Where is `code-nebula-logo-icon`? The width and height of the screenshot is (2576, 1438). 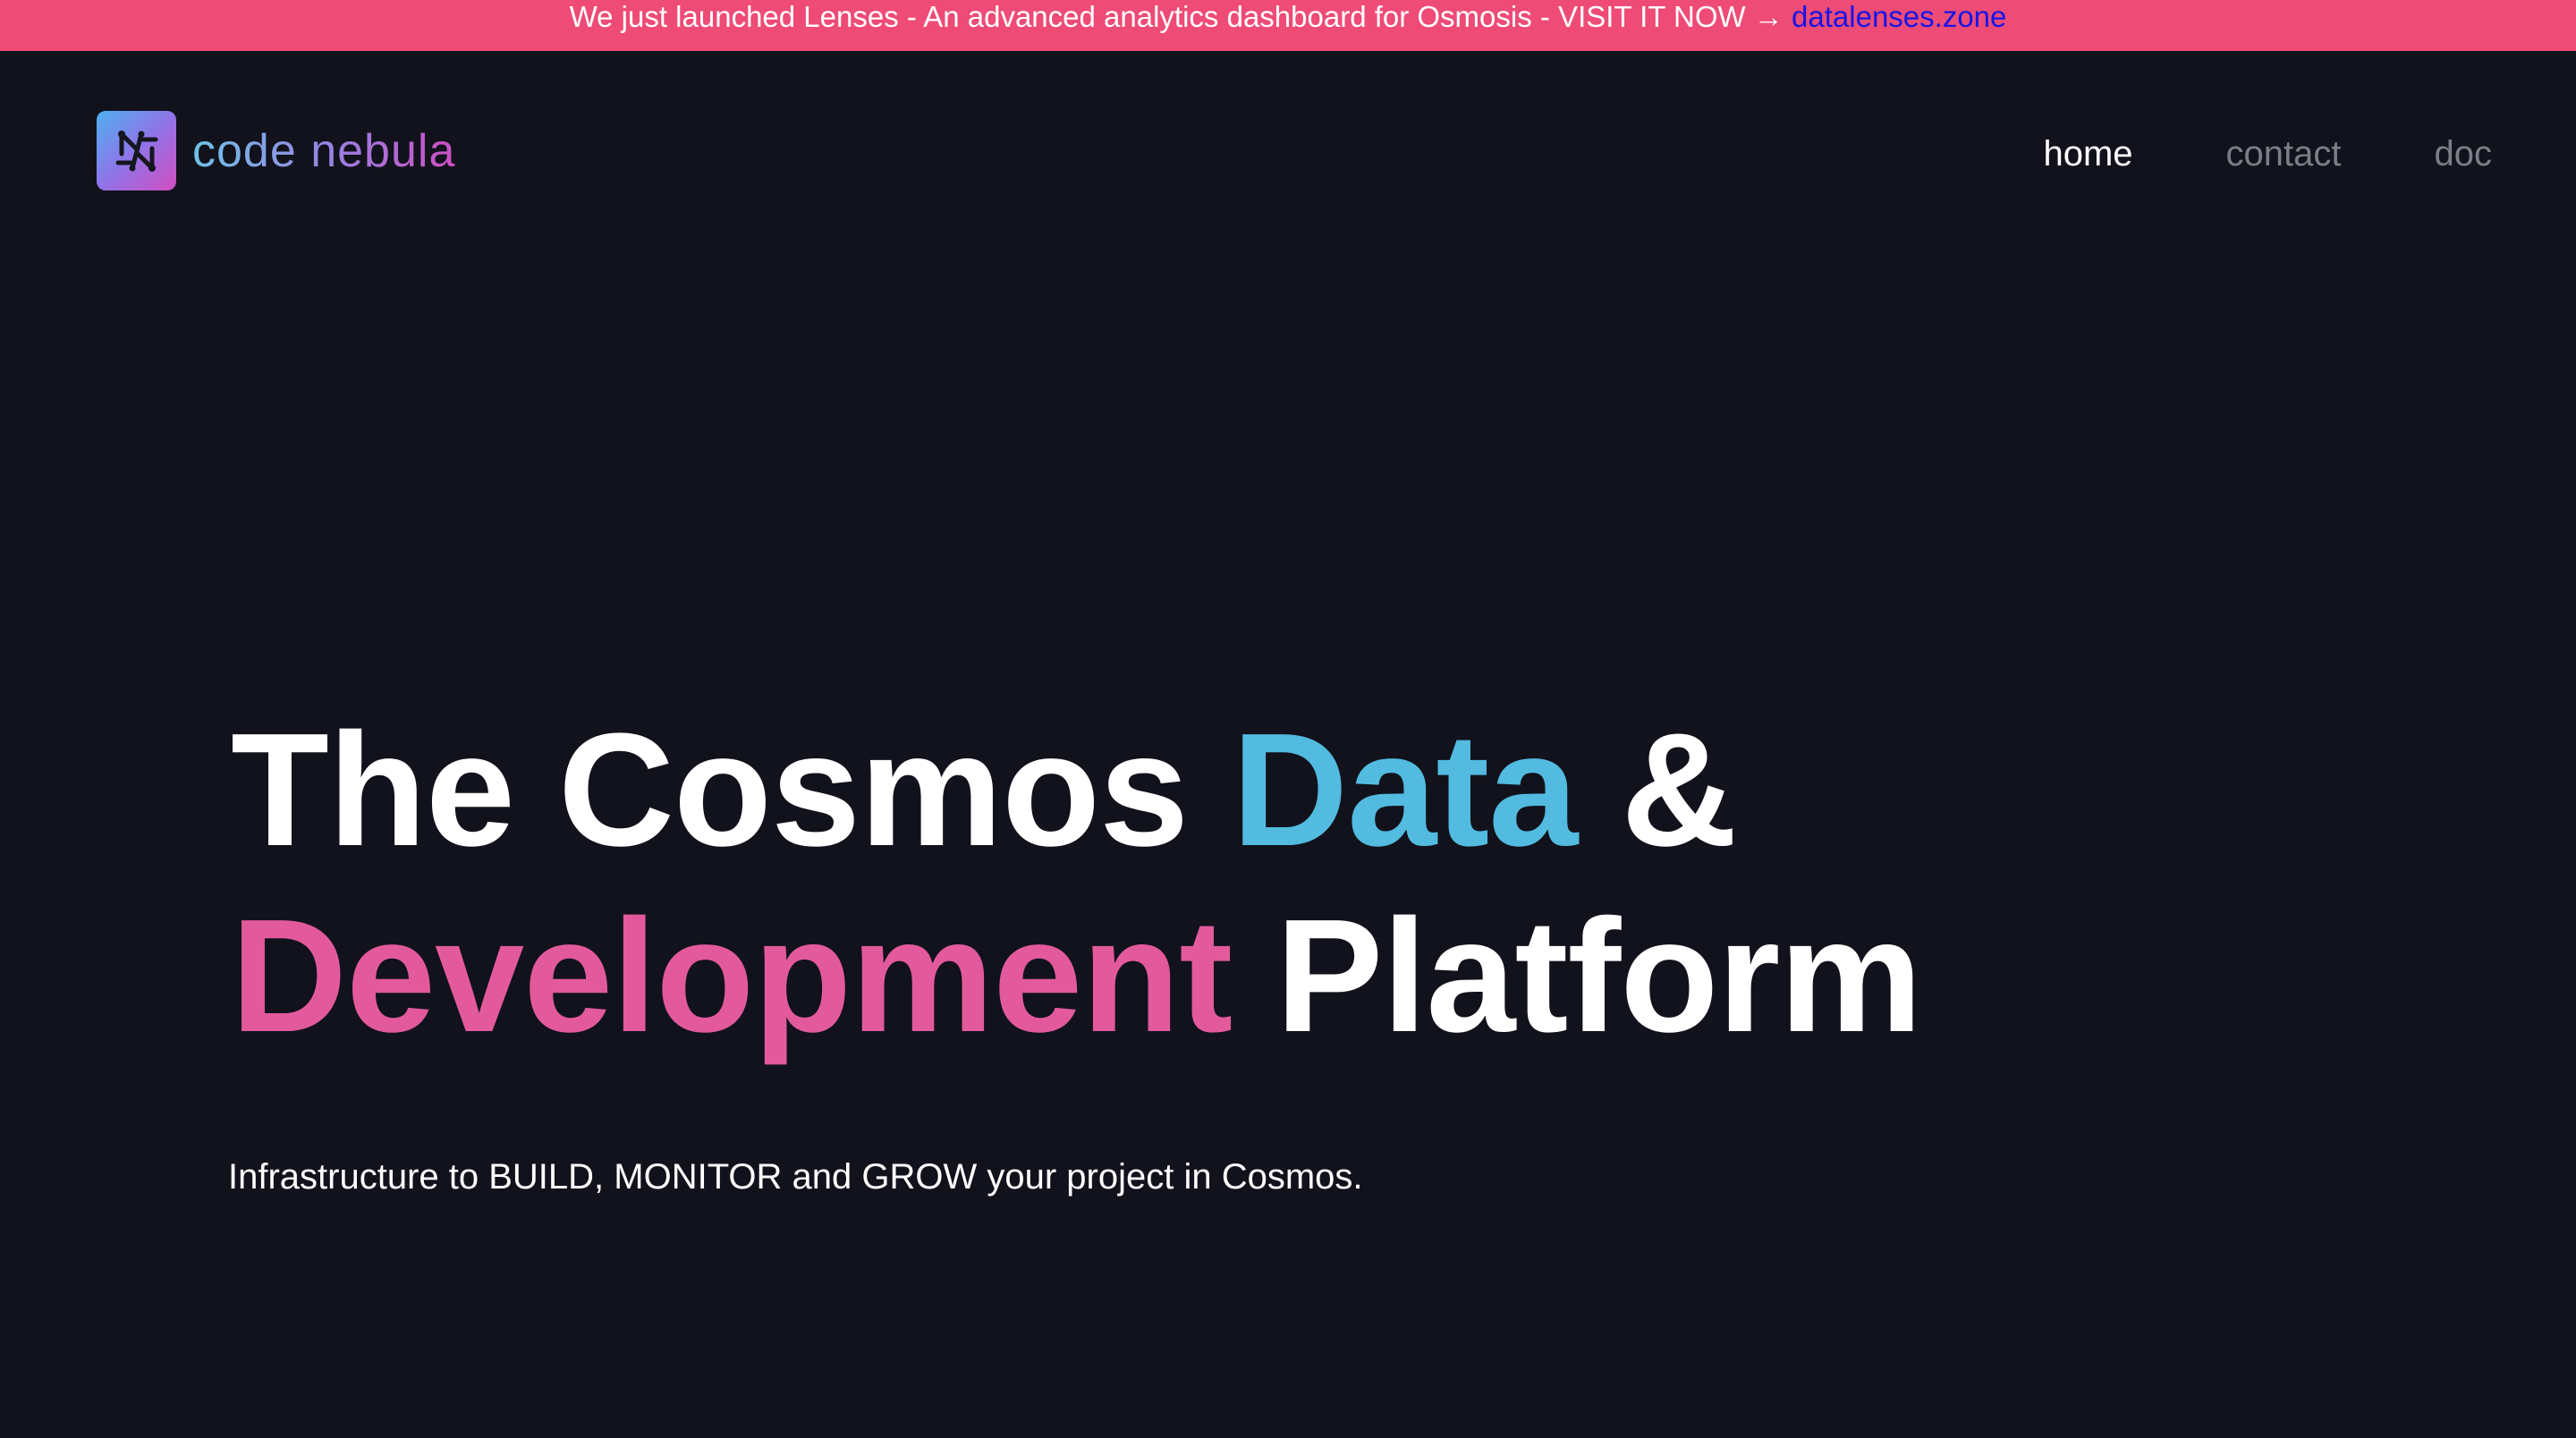
code-nebula-logo-icon is located at coordinates (136, 150).